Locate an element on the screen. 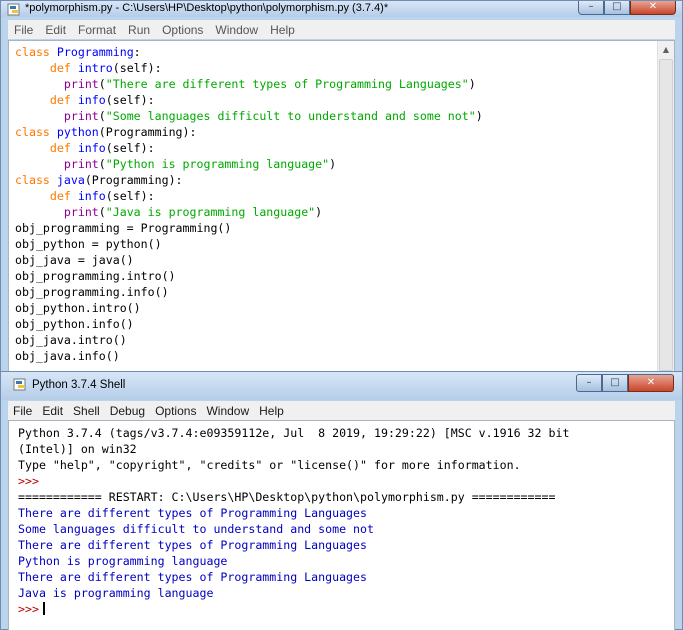  code-line: obj_python.intro() is located at coordinates (249, 308).